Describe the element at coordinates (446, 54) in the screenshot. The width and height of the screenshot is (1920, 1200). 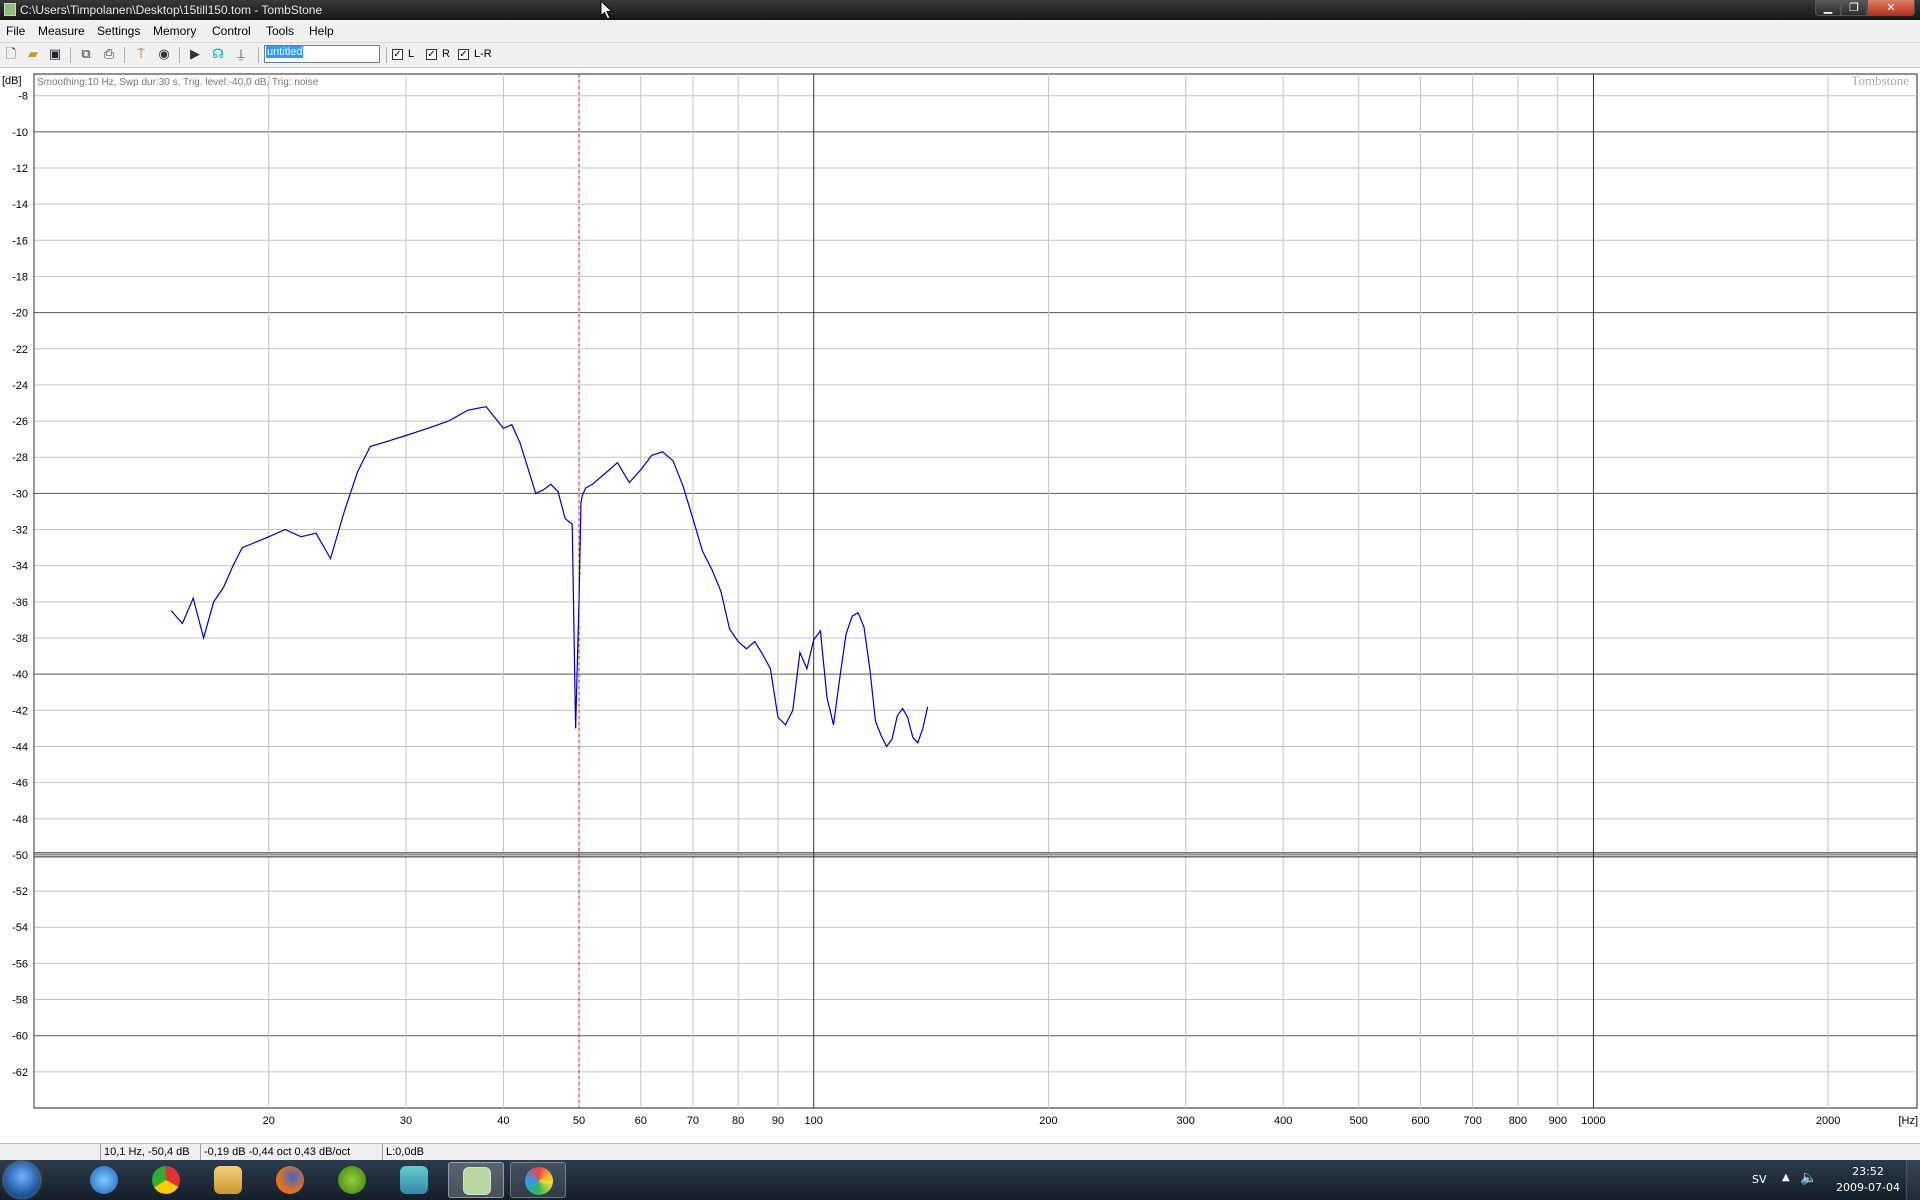
I see `checkbox-r-label: R` at that location.